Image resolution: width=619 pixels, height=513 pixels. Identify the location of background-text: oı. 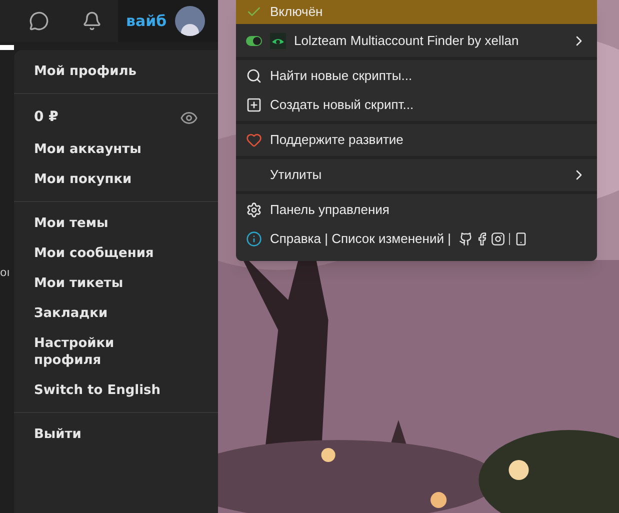
(5, 272).